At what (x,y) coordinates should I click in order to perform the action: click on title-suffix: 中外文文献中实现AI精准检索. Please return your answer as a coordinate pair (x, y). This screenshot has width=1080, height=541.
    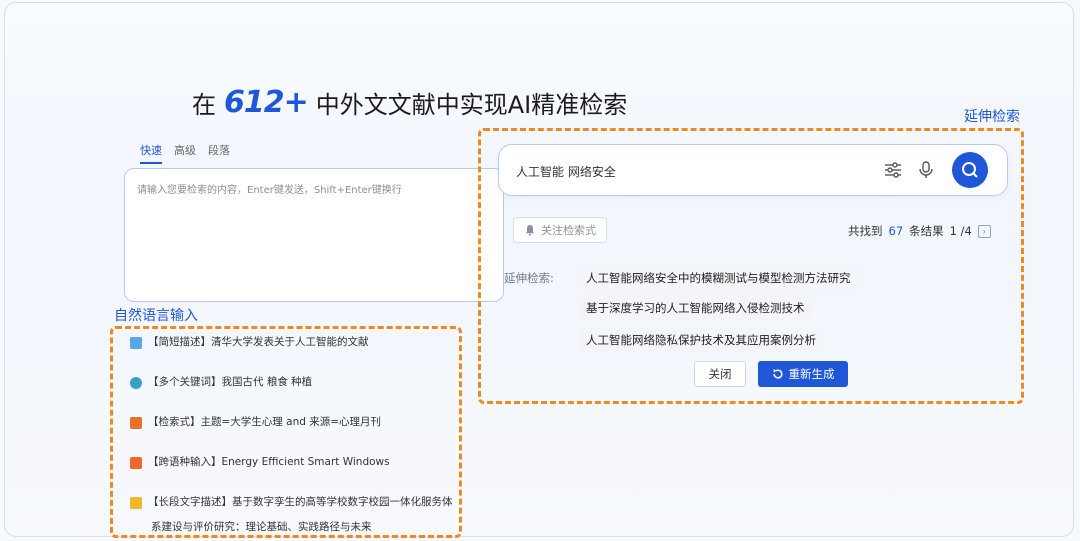
    Looking at the image, I should click on (471, 104).